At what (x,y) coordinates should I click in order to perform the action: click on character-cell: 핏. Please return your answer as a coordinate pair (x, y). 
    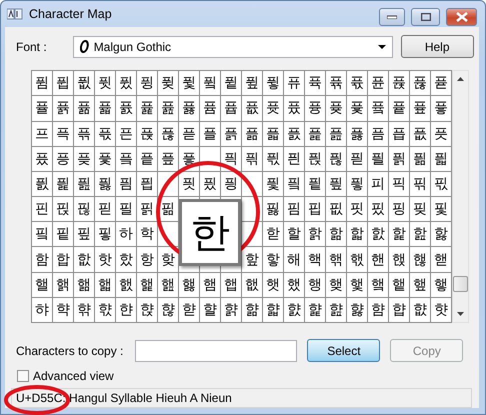
    Looking at the image, I should click on (357, 209).